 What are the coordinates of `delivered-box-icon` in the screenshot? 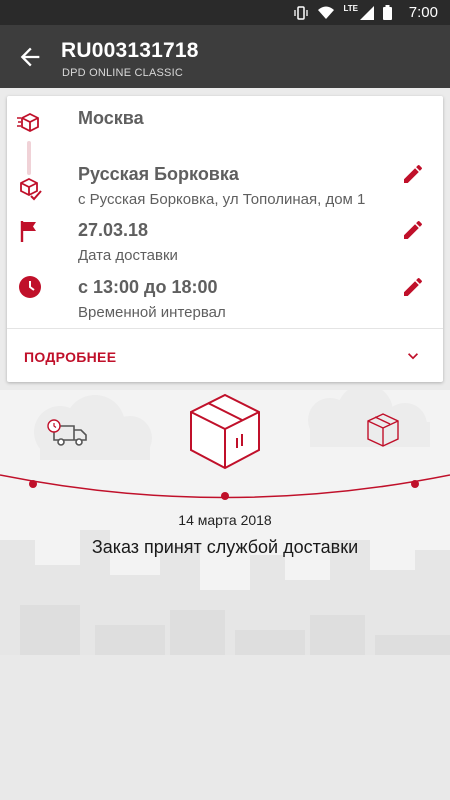 It's located at (31, 189).